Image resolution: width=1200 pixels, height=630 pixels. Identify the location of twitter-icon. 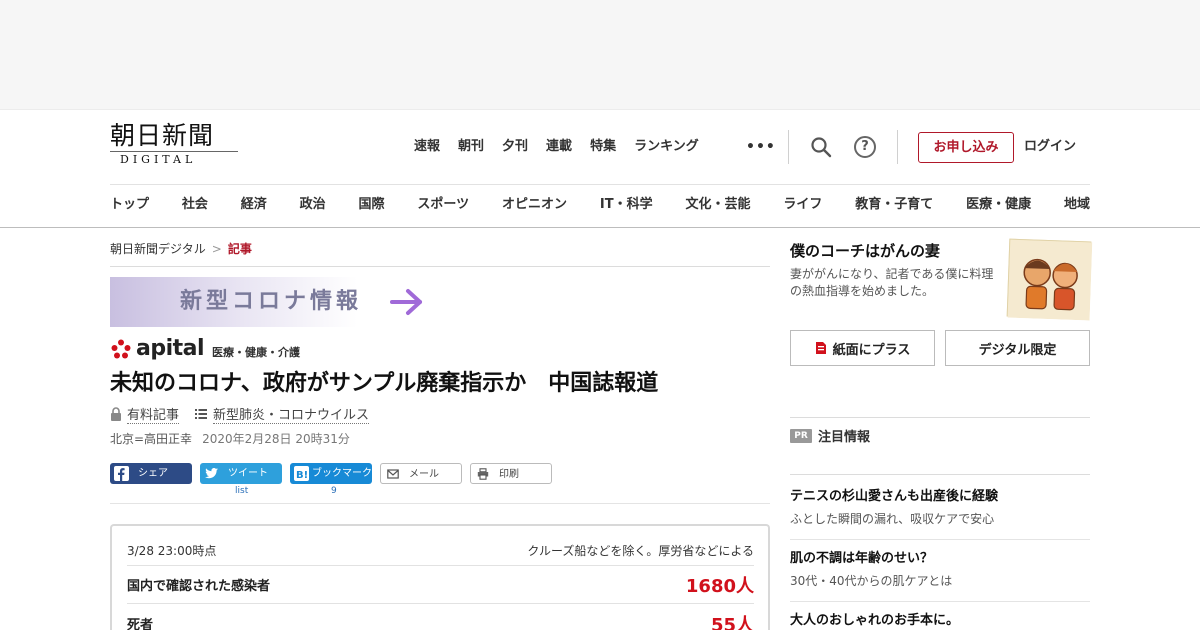
(211, 473).